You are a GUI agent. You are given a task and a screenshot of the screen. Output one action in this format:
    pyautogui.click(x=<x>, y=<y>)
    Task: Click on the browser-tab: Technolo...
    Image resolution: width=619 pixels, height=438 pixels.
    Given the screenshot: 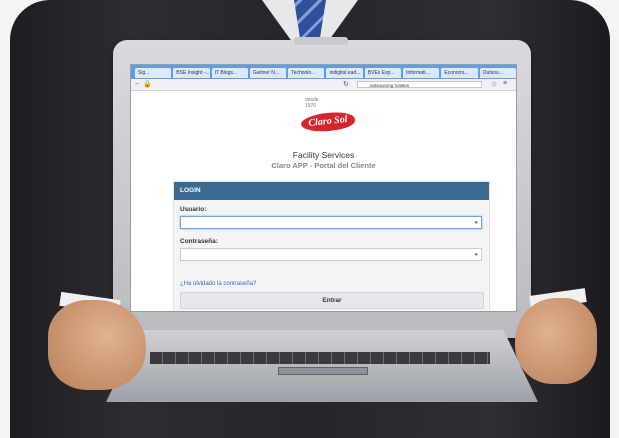 What is the action you would take?
    pyautogui.click(x=306, y=73)
    